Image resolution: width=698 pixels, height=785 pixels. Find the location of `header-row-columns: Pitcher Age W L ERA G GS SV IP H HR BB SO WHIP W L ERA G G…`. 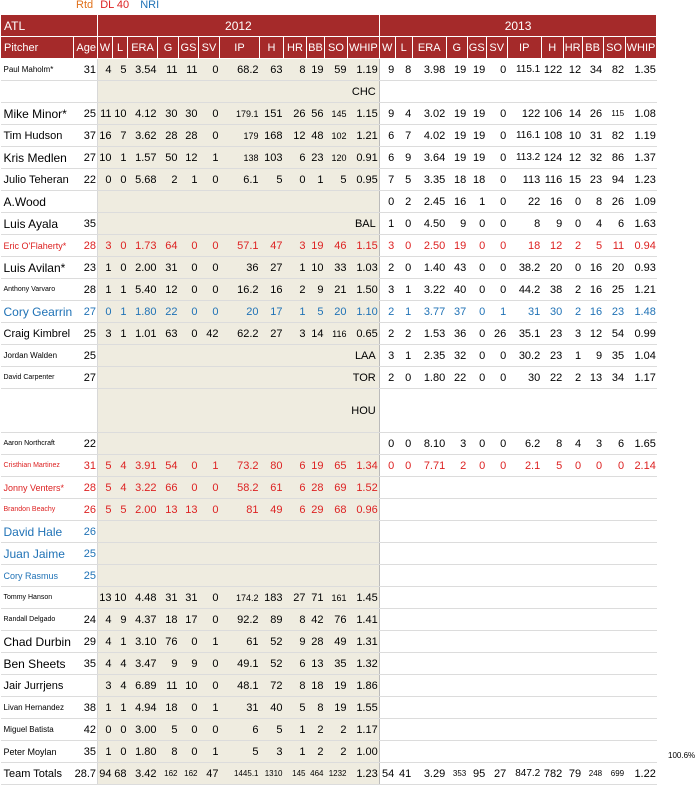

header-row-columns: Pitcher Age W L ERA G GS SV IP H HR BB SO WHIP W L ERA G G… is located at coordinates (329, 47).